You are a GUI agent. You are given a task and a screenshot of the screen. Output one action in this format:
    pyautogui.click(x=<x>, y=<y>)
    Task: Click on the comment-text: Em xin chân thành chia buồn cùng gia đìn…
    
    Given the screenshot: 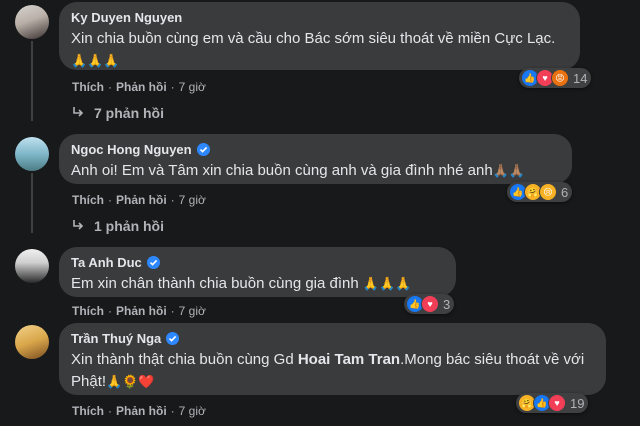 What is the action you would take?
    pyautogui.click(x=241, y=283)
    